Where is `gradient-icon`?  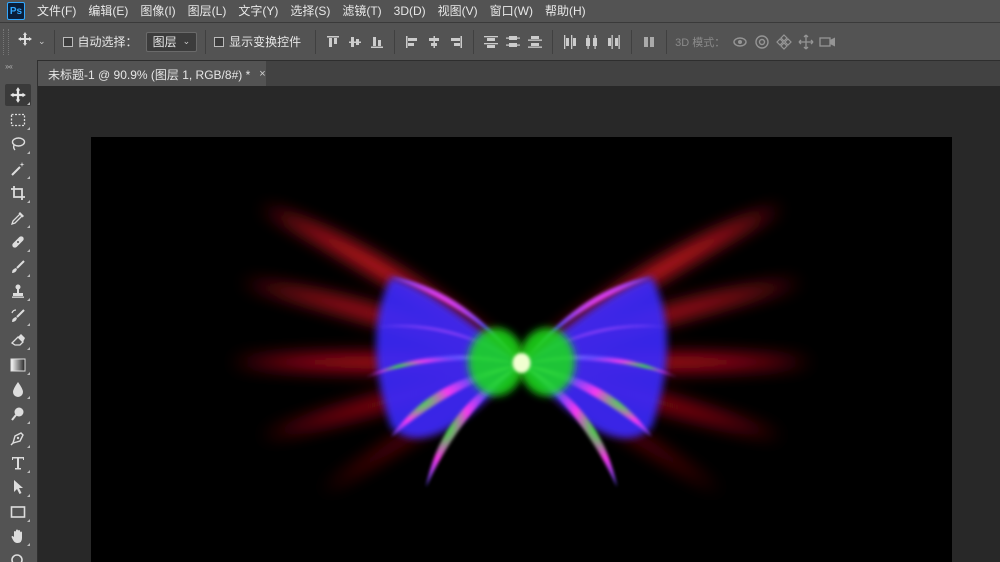
gradient-icon is located at coordinates (18, 364).